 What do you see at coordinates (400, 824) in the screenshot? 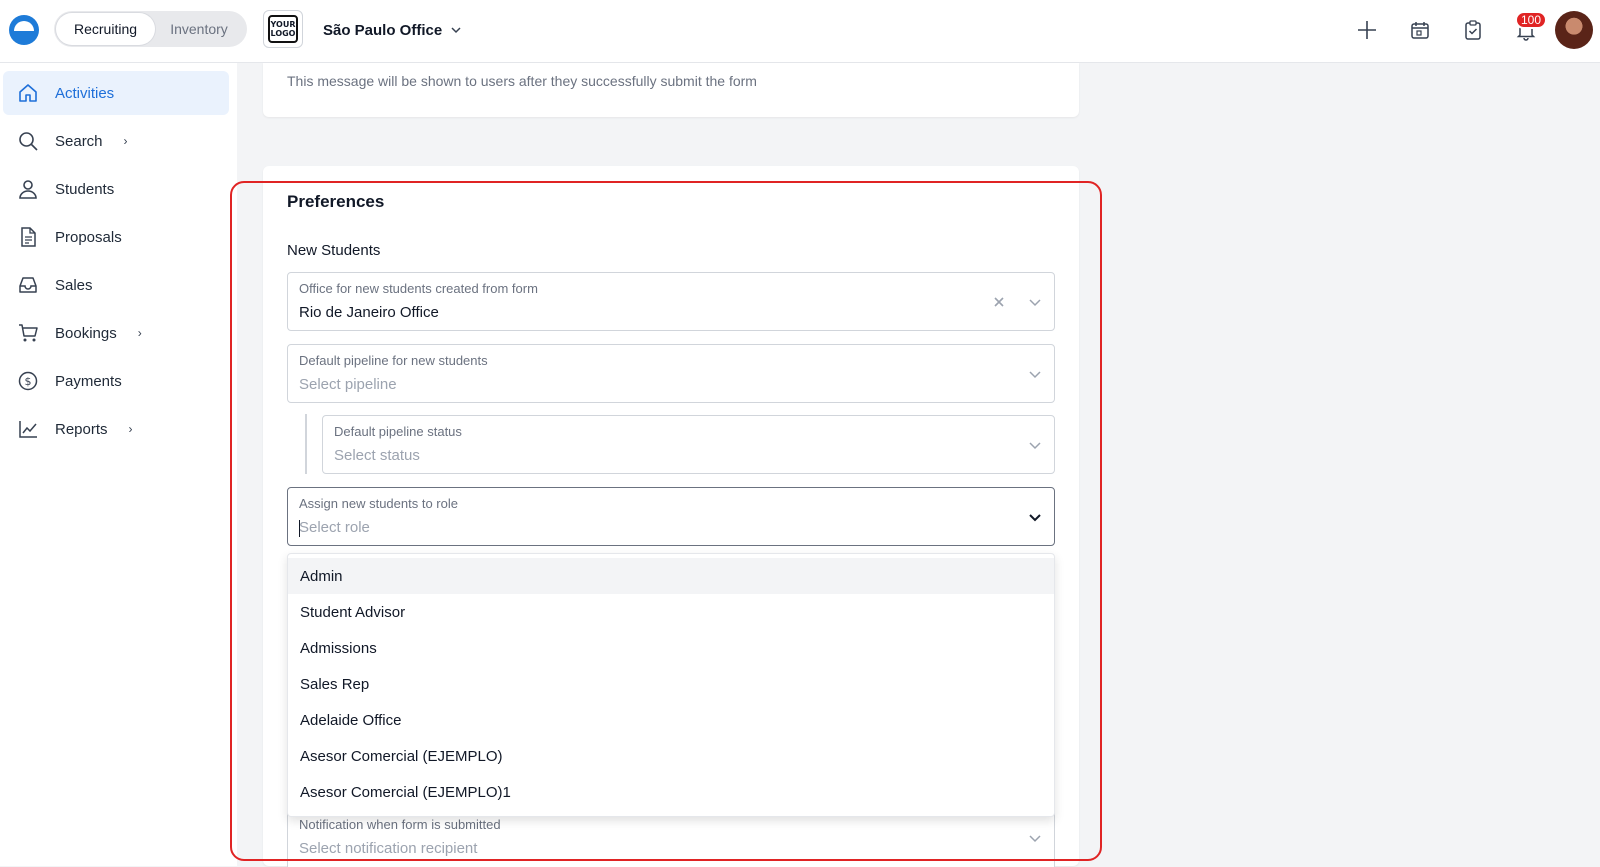
I see `notification-select-label: Notification when form is submitted` at bounding box center [400, 824].